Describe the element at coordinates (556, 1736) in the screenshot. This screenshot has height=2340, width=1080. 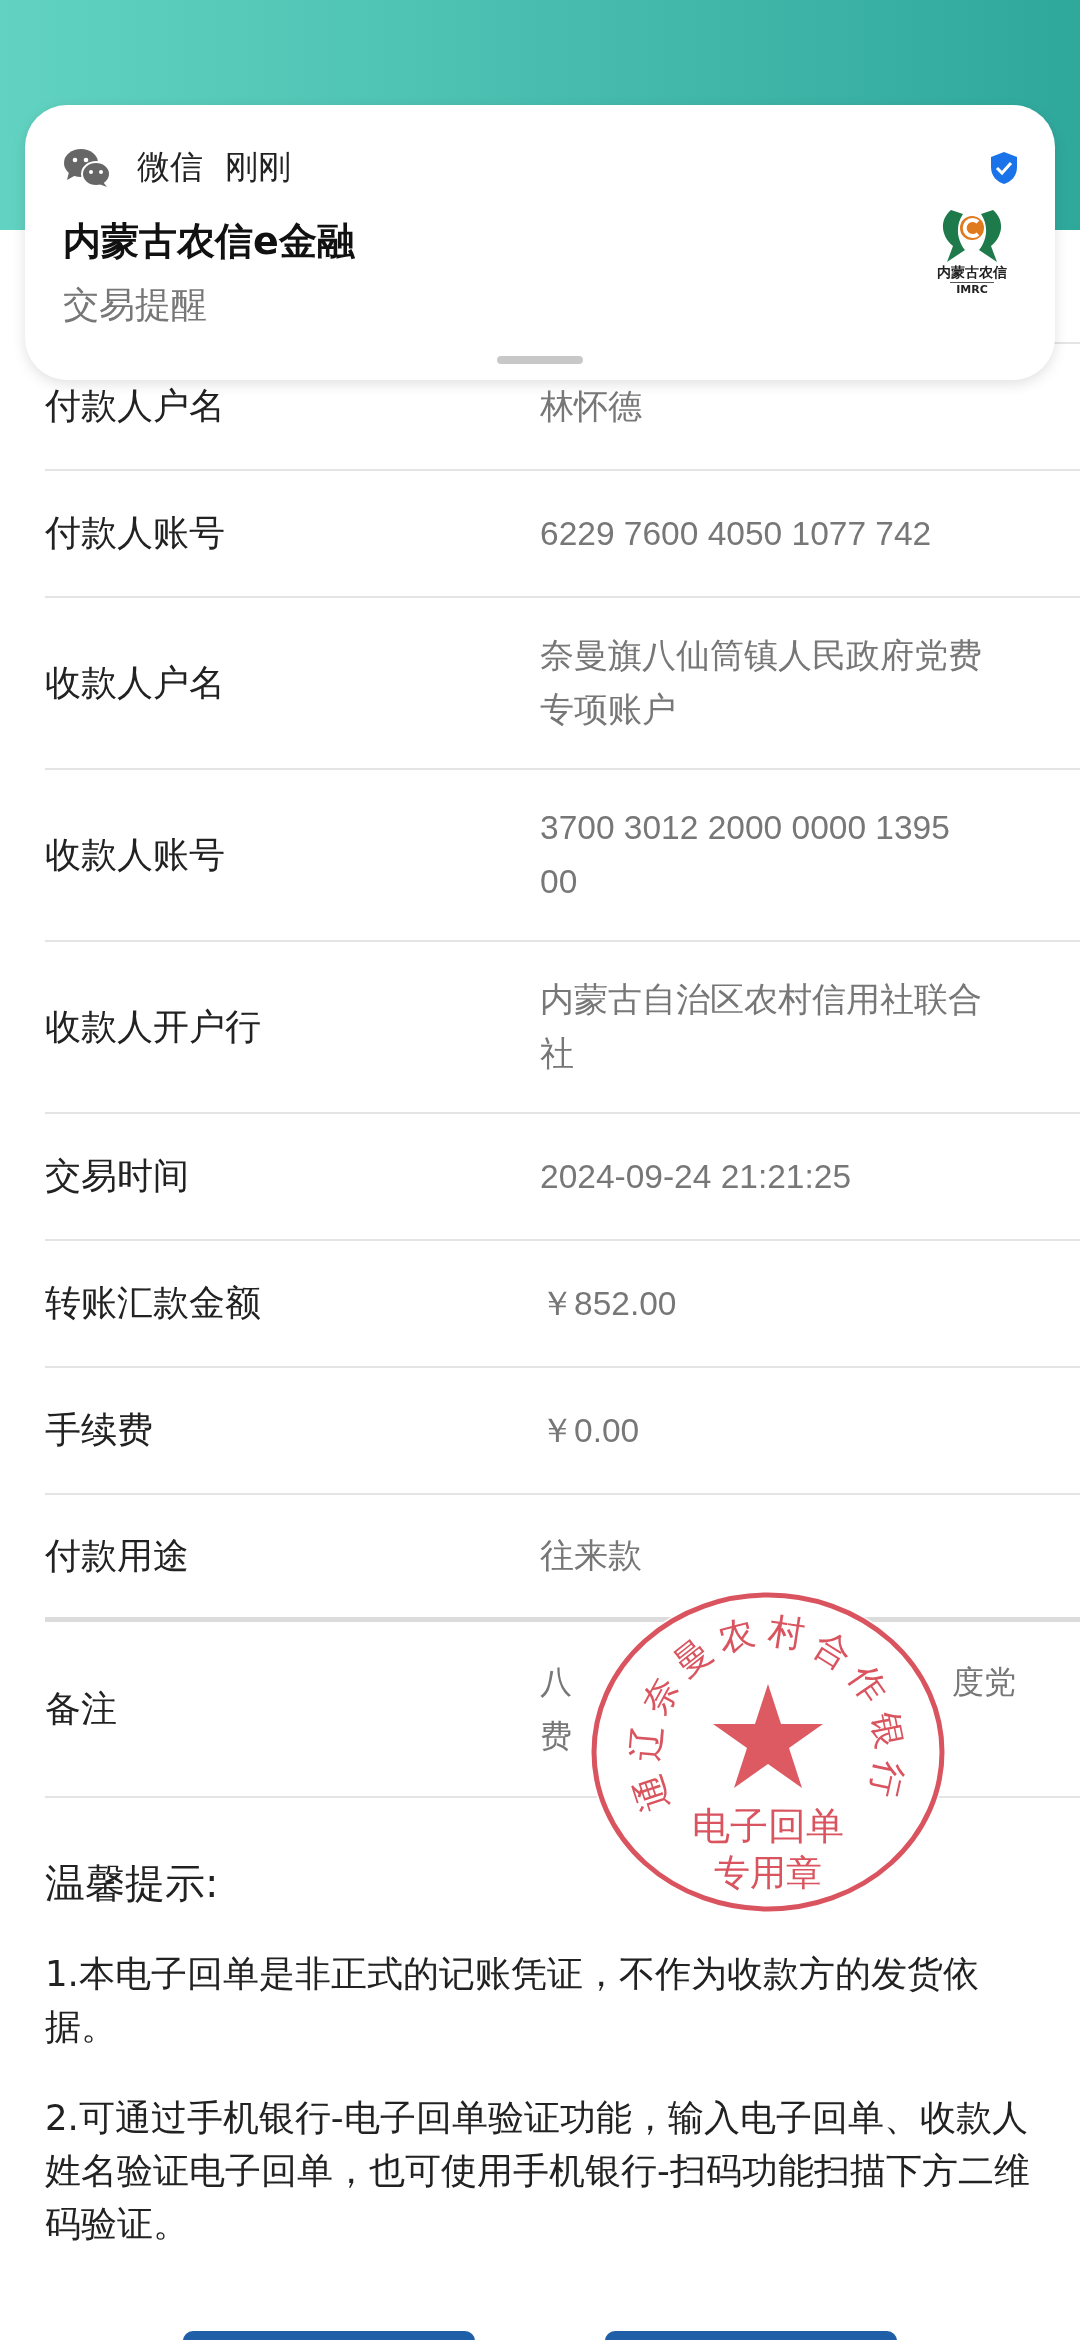
I see `field-value: 费` at that location.